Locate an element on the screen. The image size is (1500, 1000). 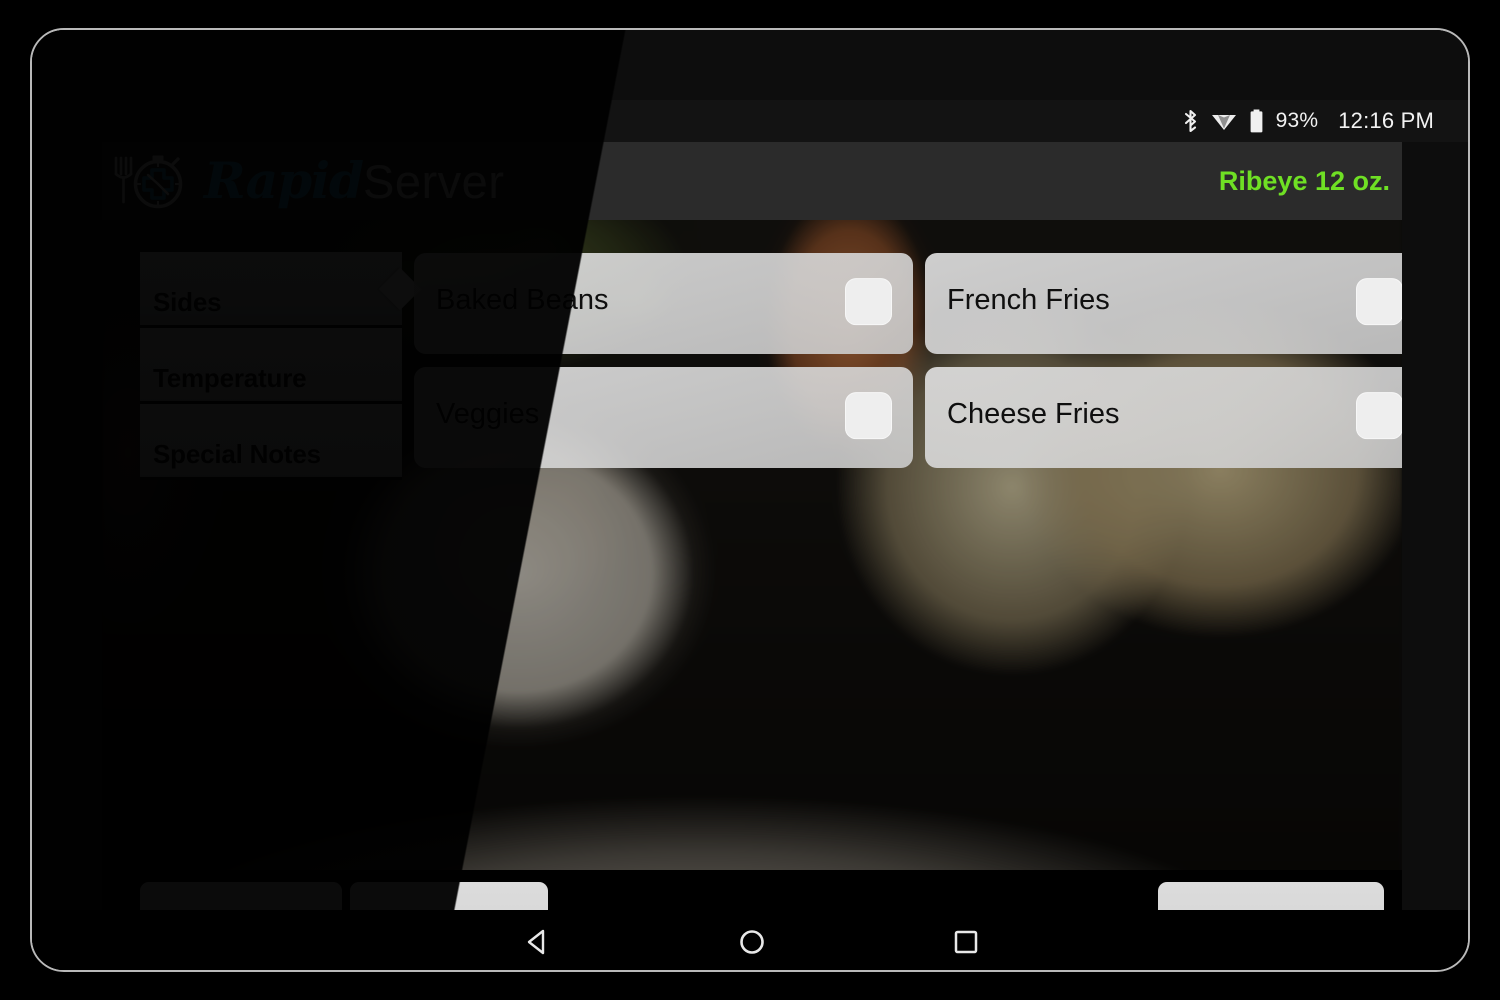
android-nav-bar is located at coordinates (750, 940).